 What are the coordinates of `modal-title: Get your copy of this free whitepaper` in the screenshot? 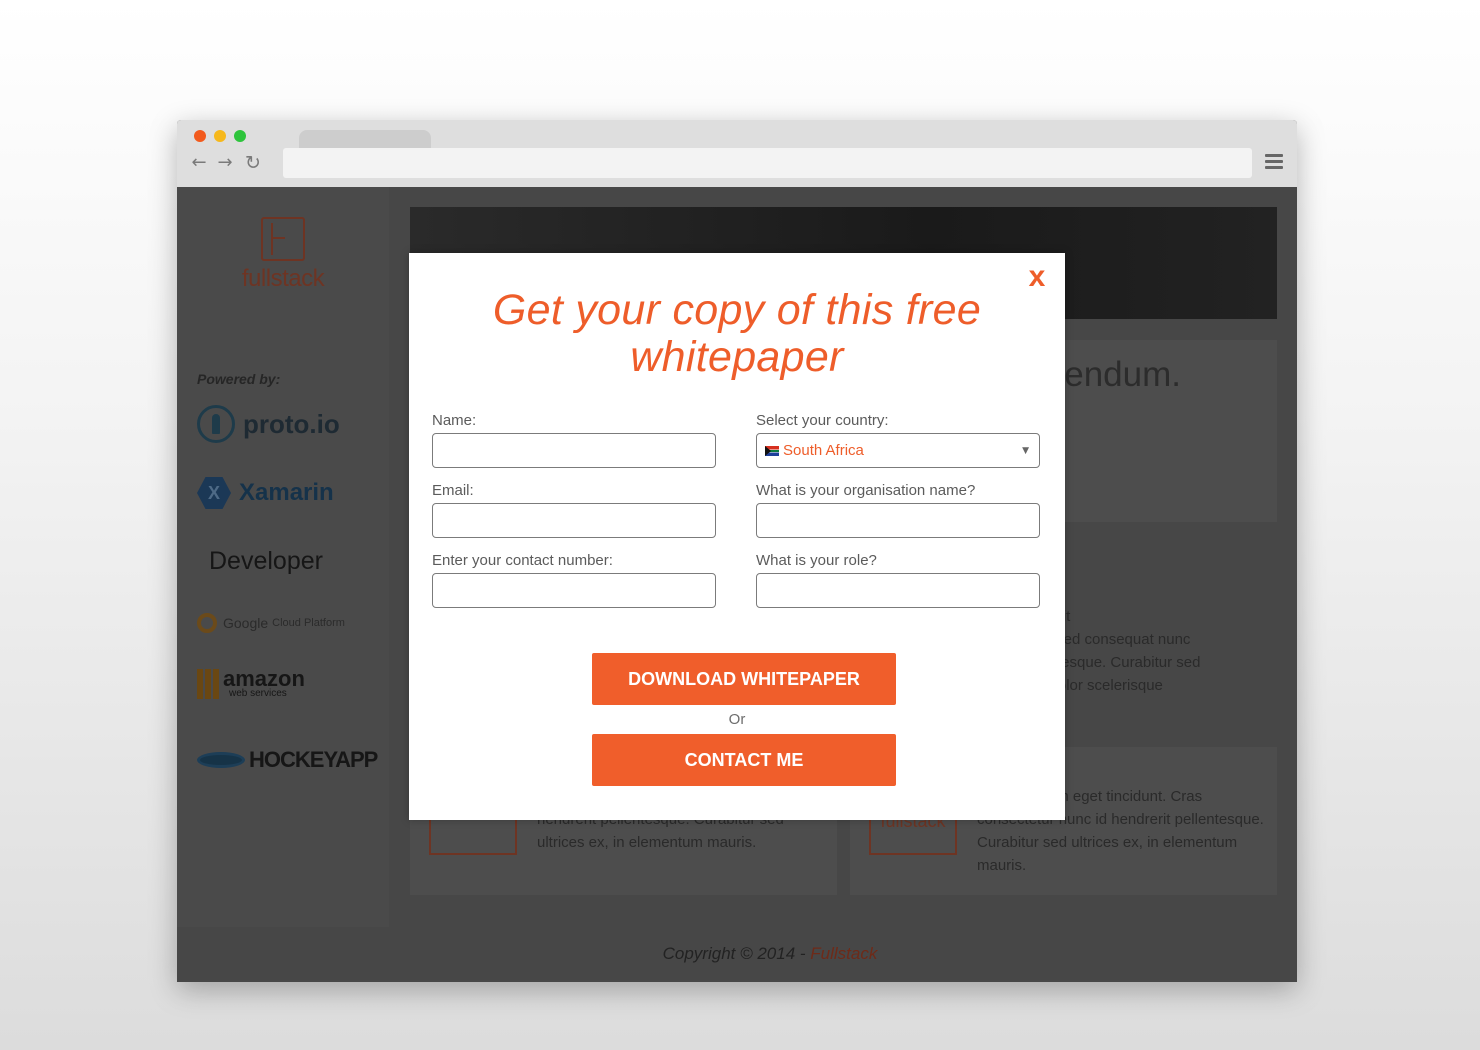 It's located at (737, 333).